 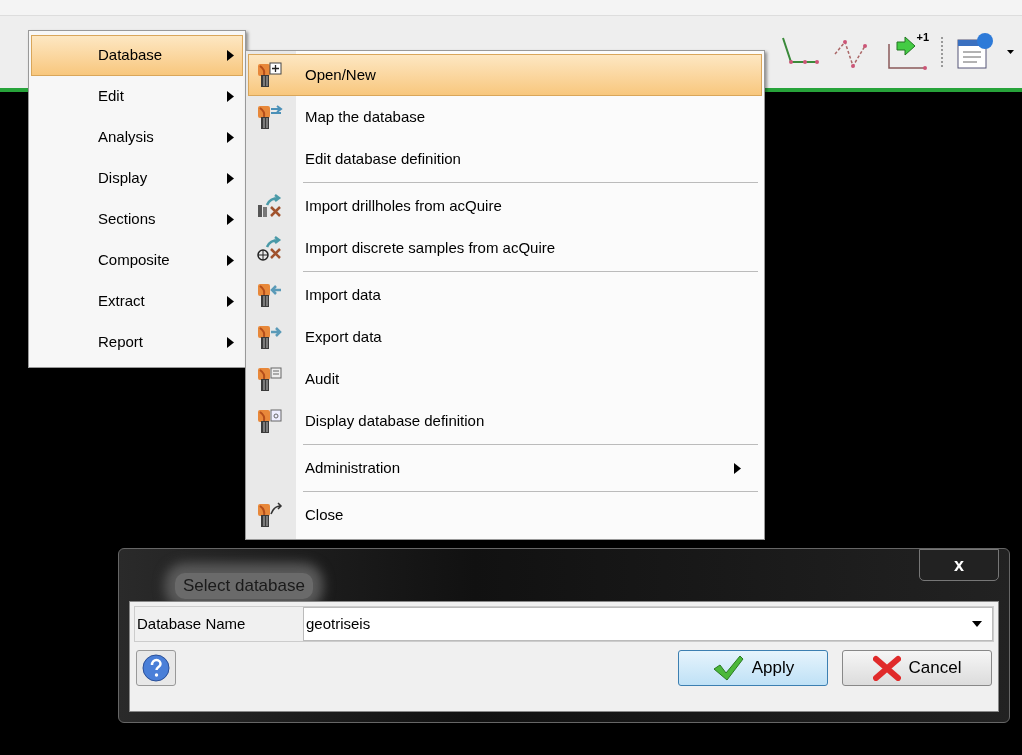 What do you see at coordinates (505, 159) in the screenshot?
I see `menu-item: Edit database definition` at bounding box center [505, 159].